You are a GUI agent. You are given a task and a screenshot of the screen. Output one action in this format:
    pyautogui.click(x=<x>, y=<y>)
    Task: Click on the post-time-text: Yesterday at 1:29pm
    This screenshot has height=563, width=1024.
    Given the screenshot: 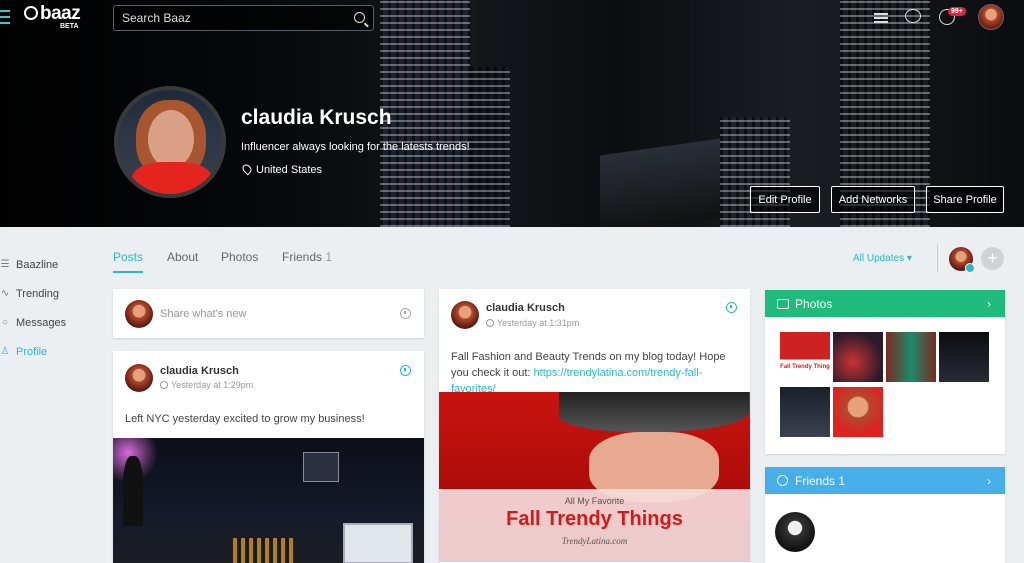 What is the action you would take?
    pyautogui.click(x=212, y=385)
    